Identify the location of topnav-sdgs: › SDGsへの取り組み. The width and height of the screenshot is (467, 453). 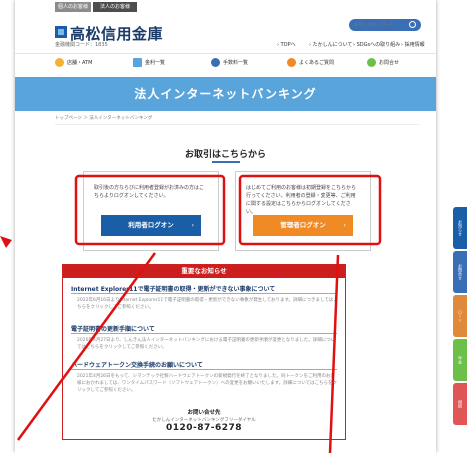
(376, 44).